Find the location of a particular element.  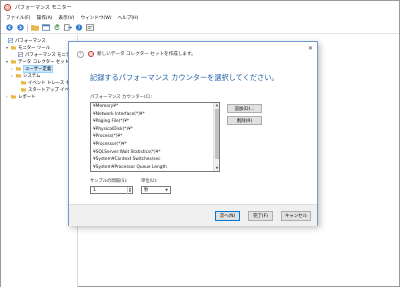

tree-item-monitoring-tools: ▾ モニター ツール is located at coordinates (28, 47).